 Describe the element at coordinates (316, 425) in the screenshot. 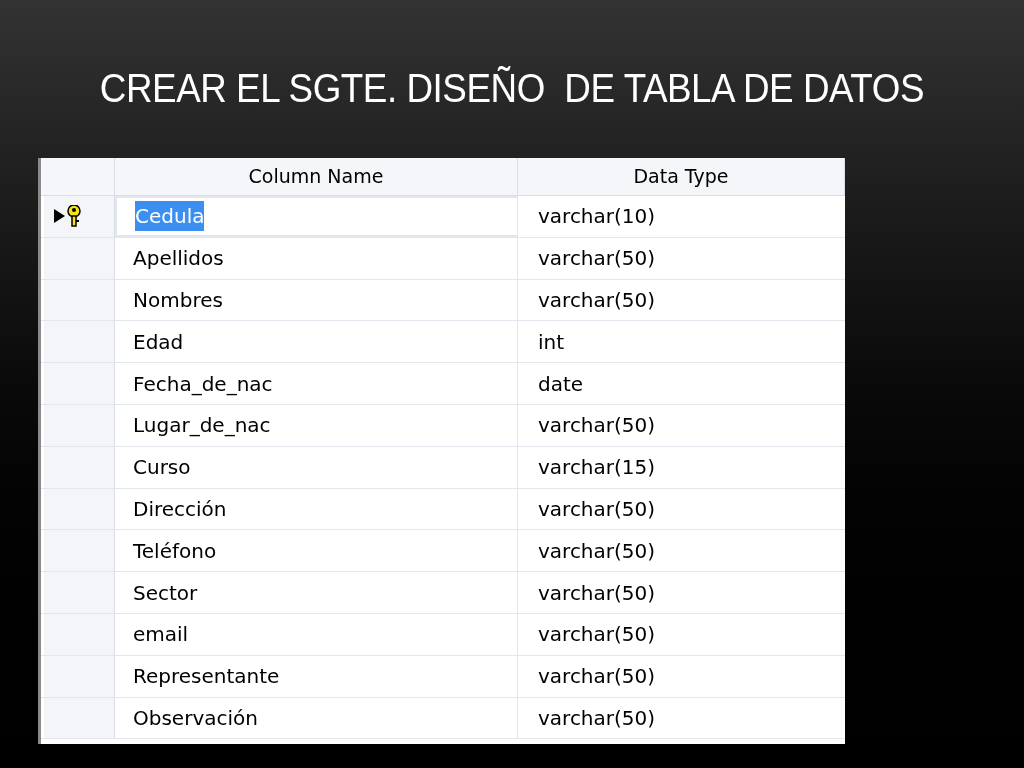

I see `column-name-cell: Lugar_de_nac` at that location.